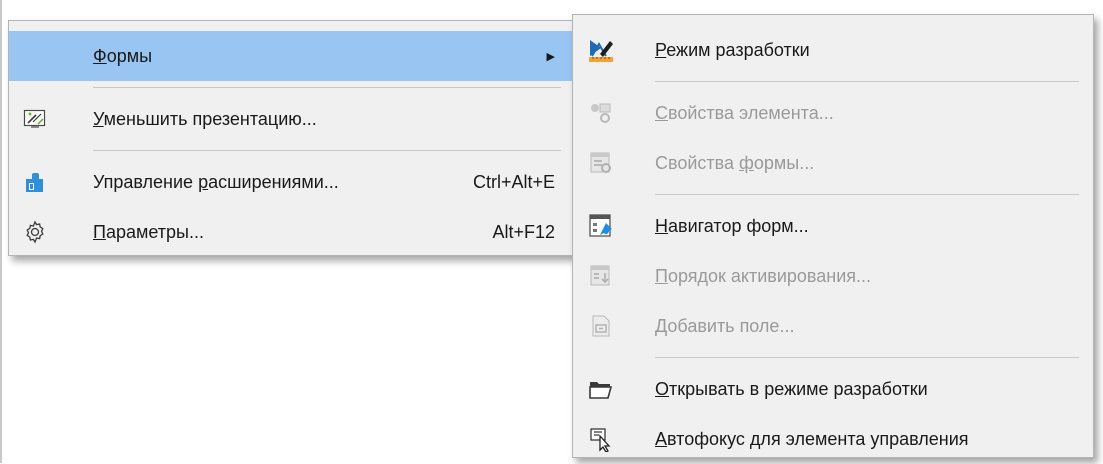 The image size is (1103, 464). Describe the element at coordinates (1, 231) in the screenshot. I see `page-edge` at that location.